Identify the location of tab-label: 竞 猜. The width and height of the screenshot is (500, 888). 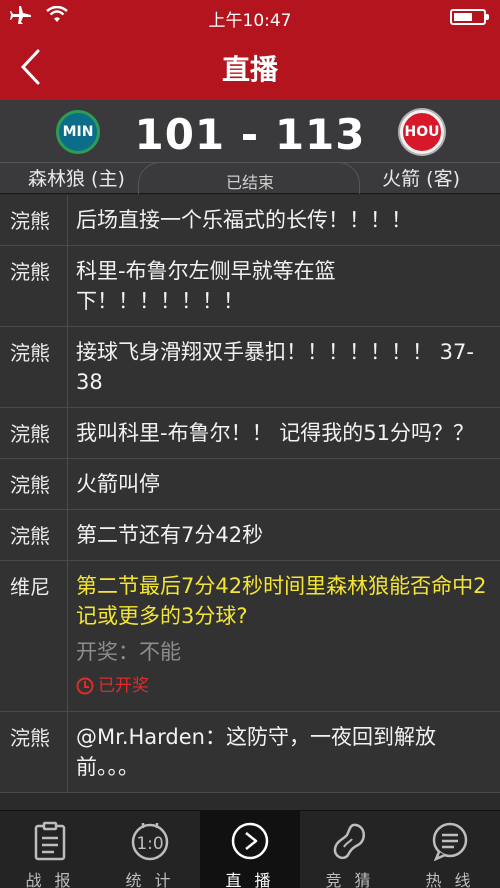
(350, 879).